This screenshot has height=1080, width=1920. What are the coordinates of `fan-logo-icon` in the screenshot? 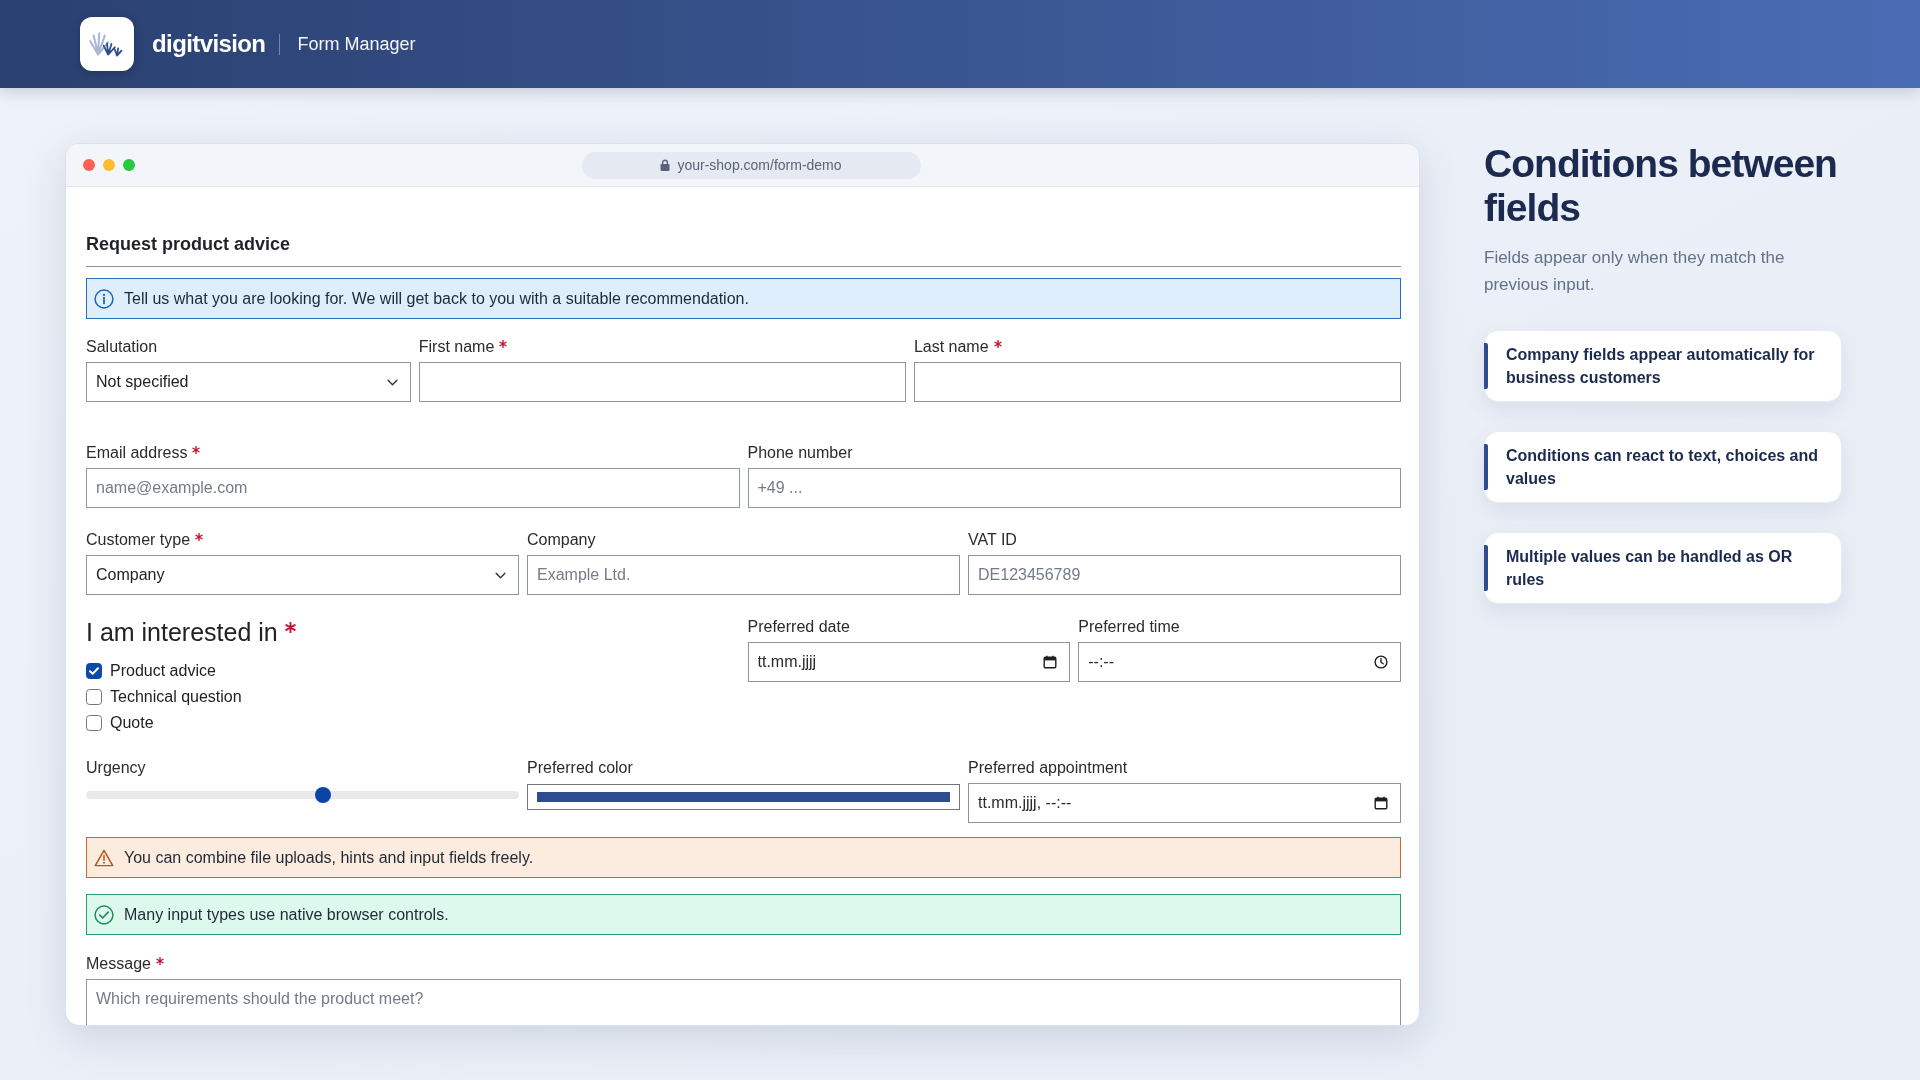 It's located at (107, 44).